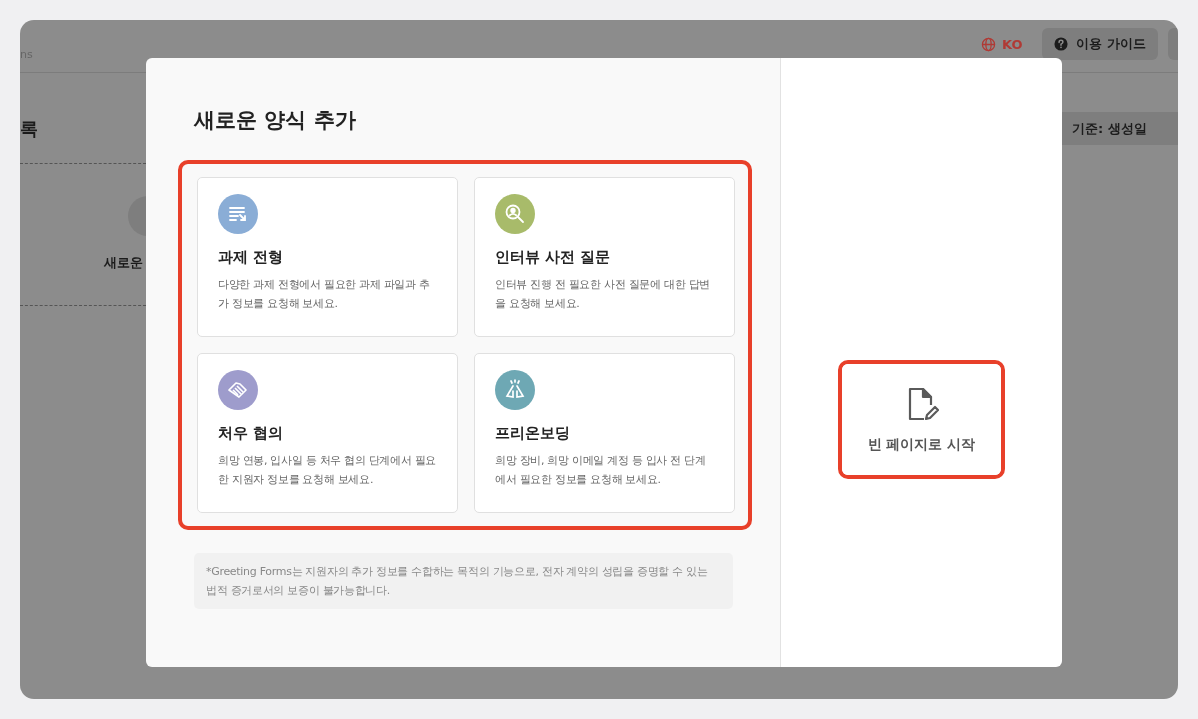 The height and width of the screenshot is (719, 1198). What do you see at coordinates (123, 263) in the screenshot?
I see `new-form-label: 새로운` at bounding box center [123, 263].